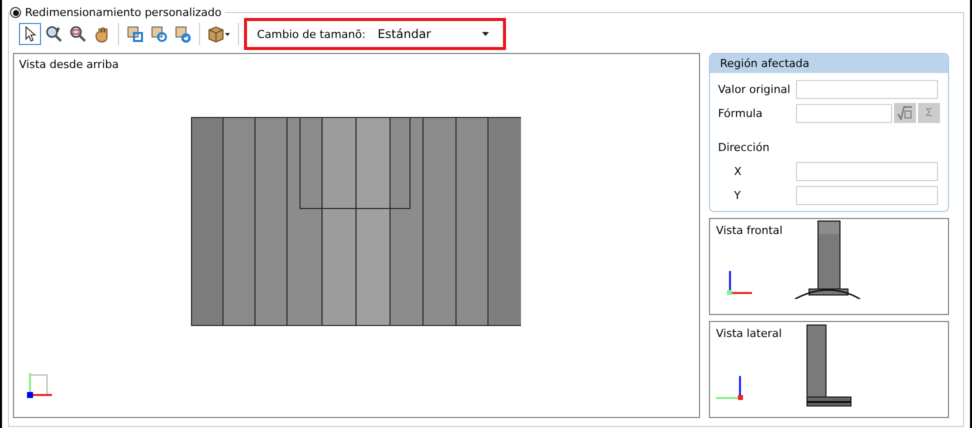  What do you see at coordinates (749, 333) in the screenshot?
I see `view-title: Vista lateral` at bounding box center [749, 333].